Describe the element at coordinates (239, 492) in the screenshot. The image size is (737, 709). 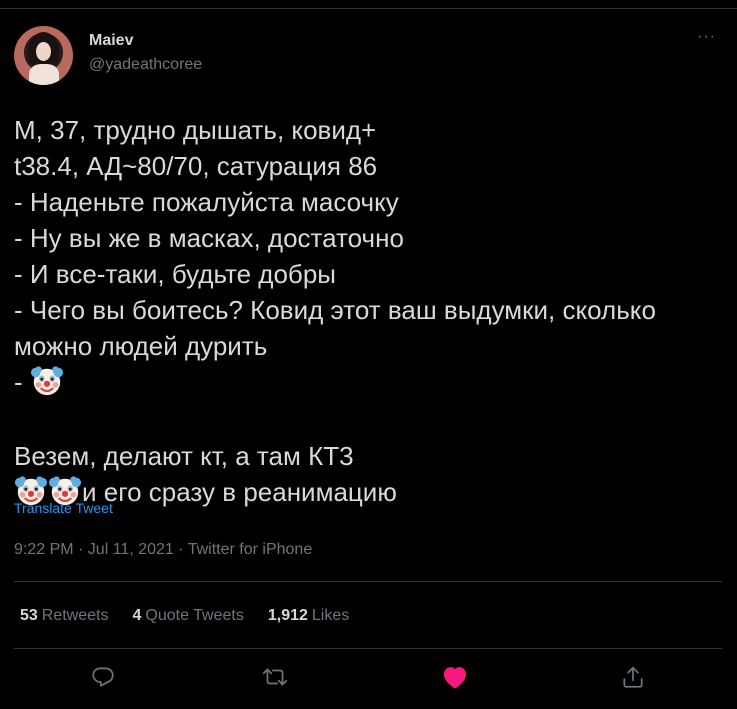
I see `tweet-line-text: и его сразу в реанимацию` at that location.